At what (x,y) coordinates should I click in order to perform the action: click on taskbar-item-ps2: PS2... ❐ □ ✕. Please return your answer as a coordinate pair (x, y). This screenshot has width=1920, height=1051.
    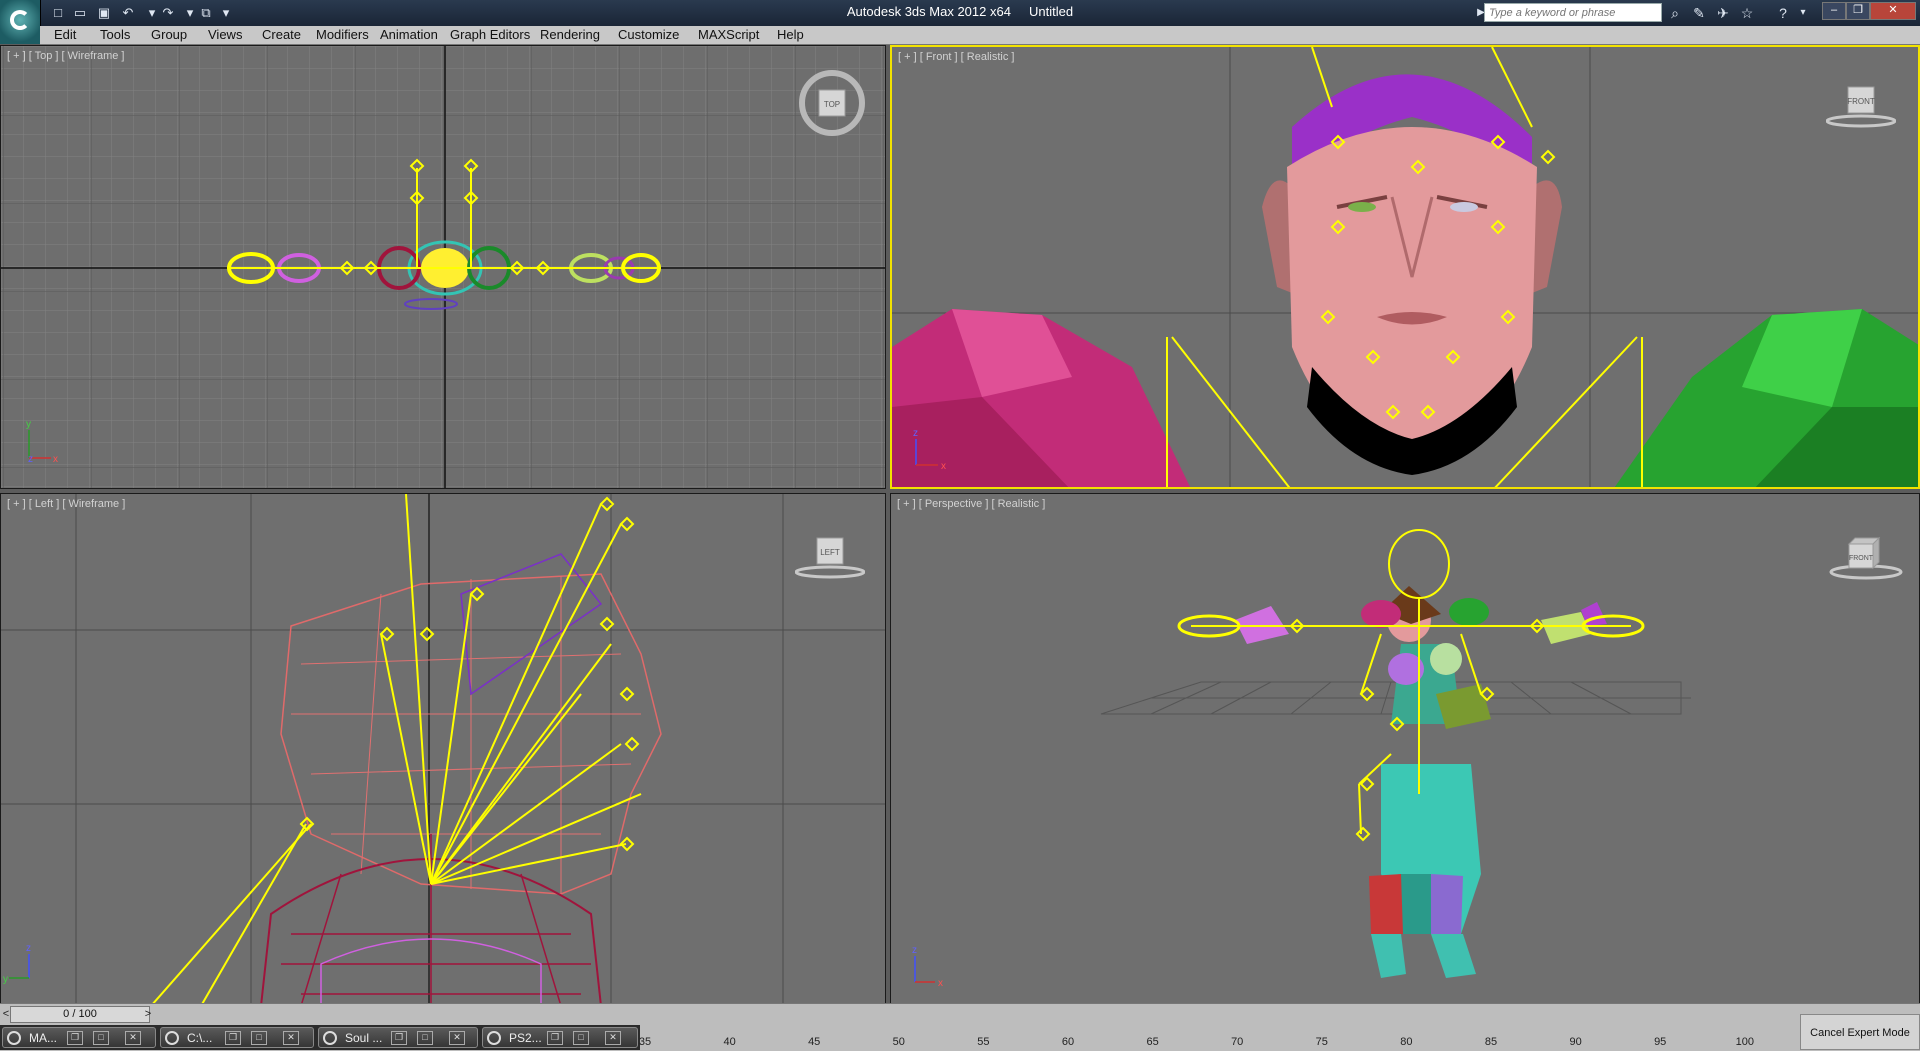
    Looking at the image, I should click on (560, 1037).